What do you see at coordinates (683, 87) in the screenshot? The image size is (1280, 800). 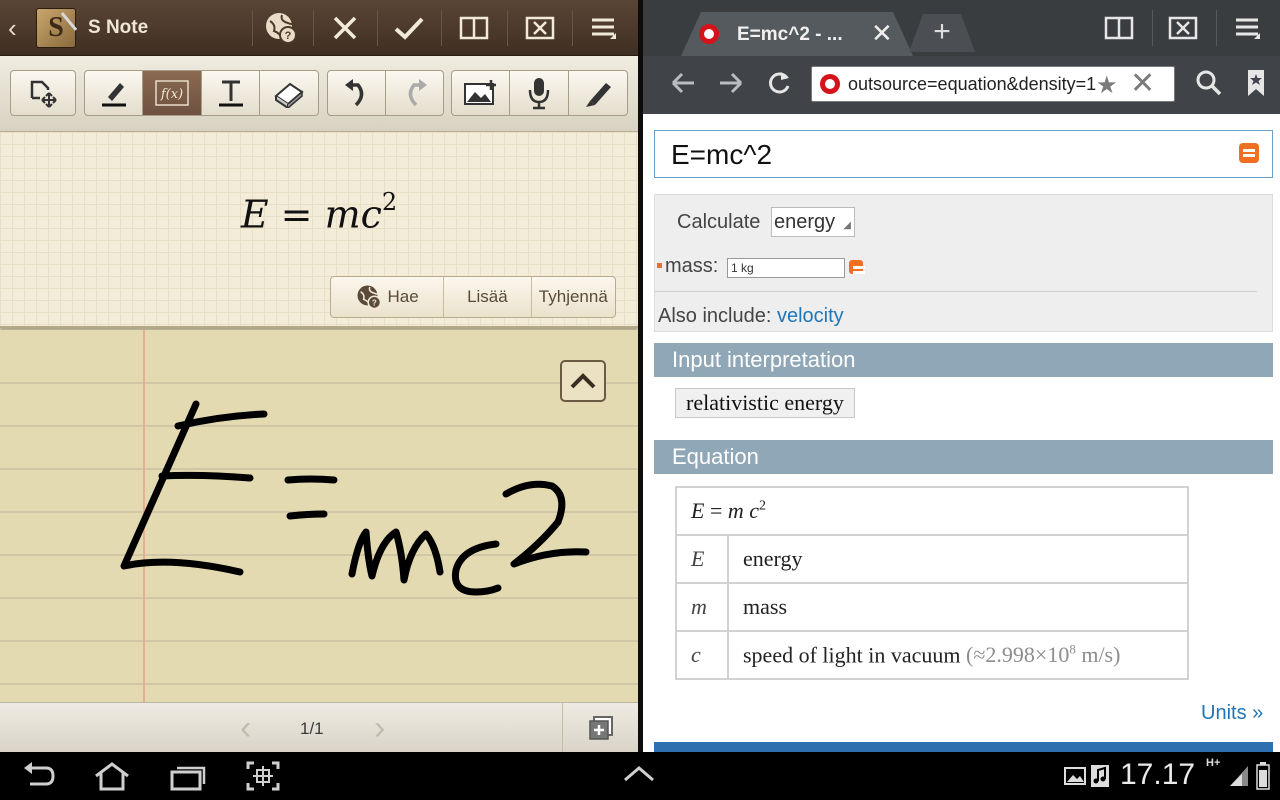 I see `back-icon` at bounding box center [683, 87].